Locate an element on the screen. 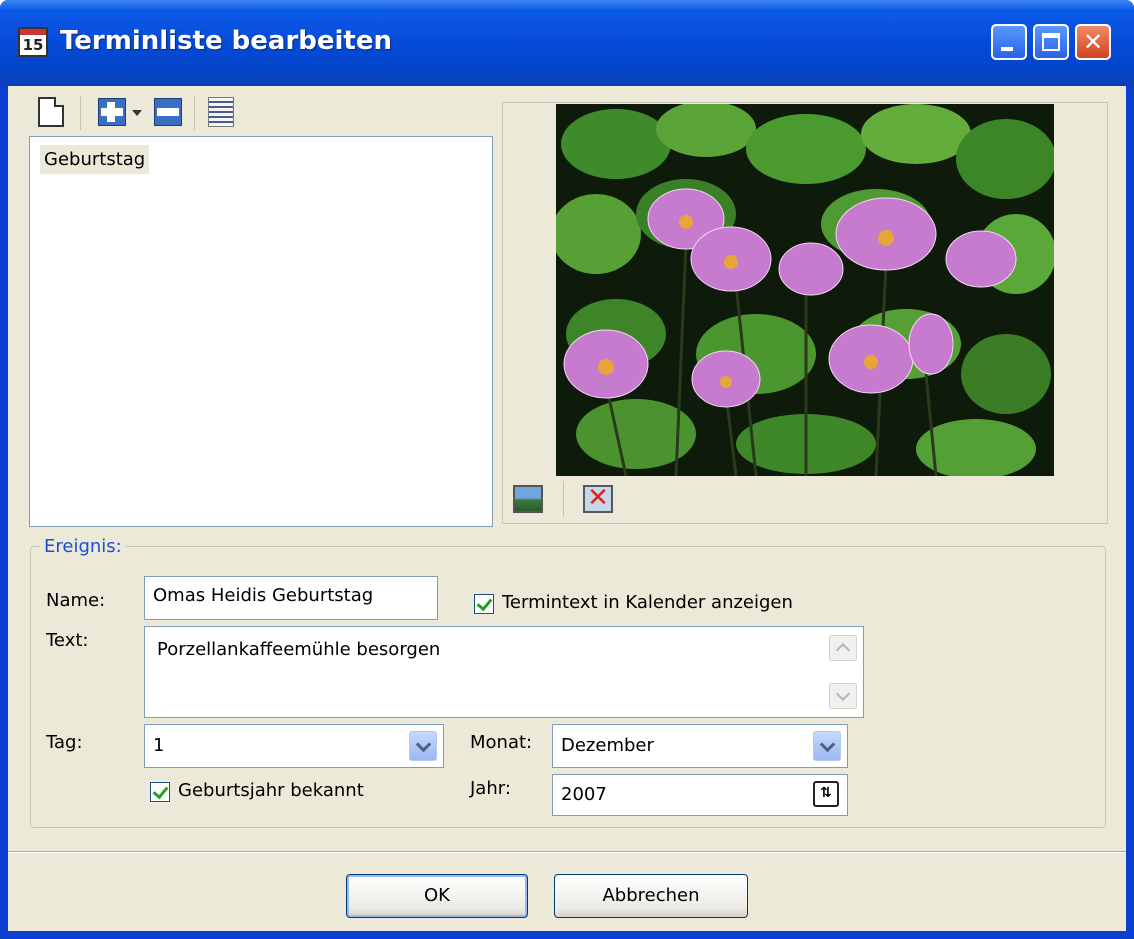 This screenshot has height=939, width=1134. remove-icon is located at coordinates (168, 112).